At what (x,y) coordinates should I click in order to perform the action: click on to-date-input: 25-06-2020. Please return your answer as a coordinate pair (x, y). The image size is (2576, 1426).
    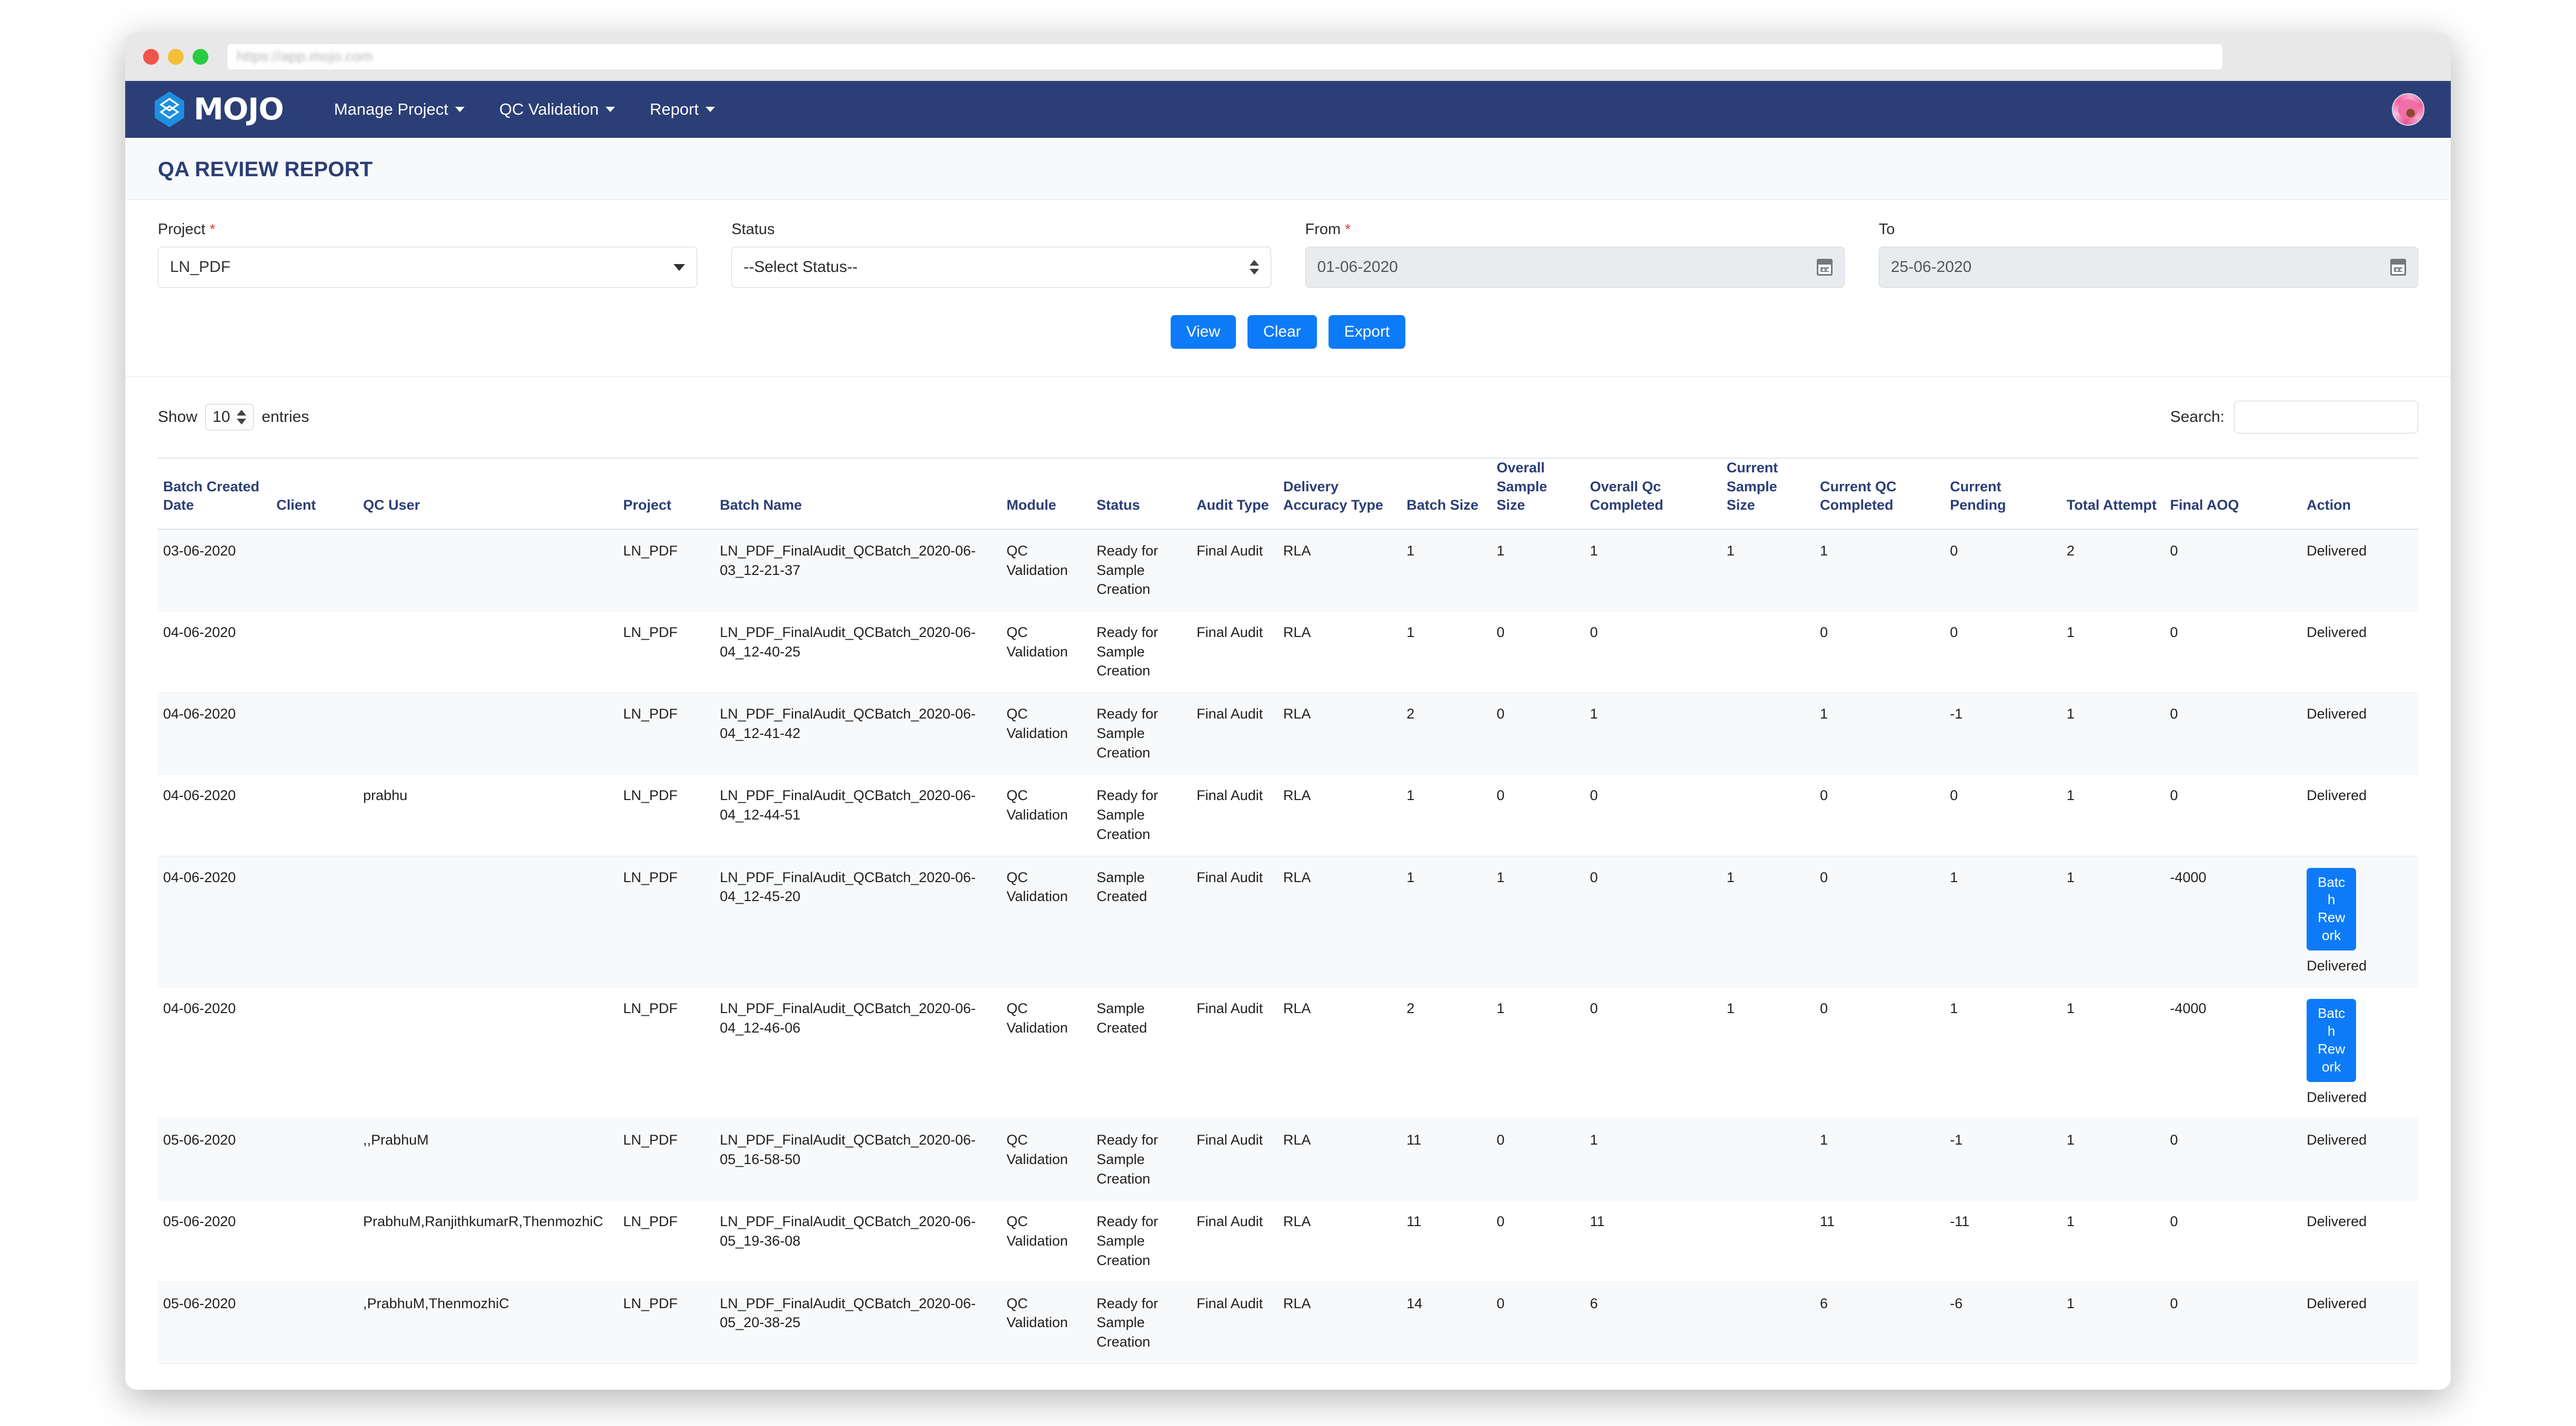
    Looking at the image, I should click on (2148, 267).